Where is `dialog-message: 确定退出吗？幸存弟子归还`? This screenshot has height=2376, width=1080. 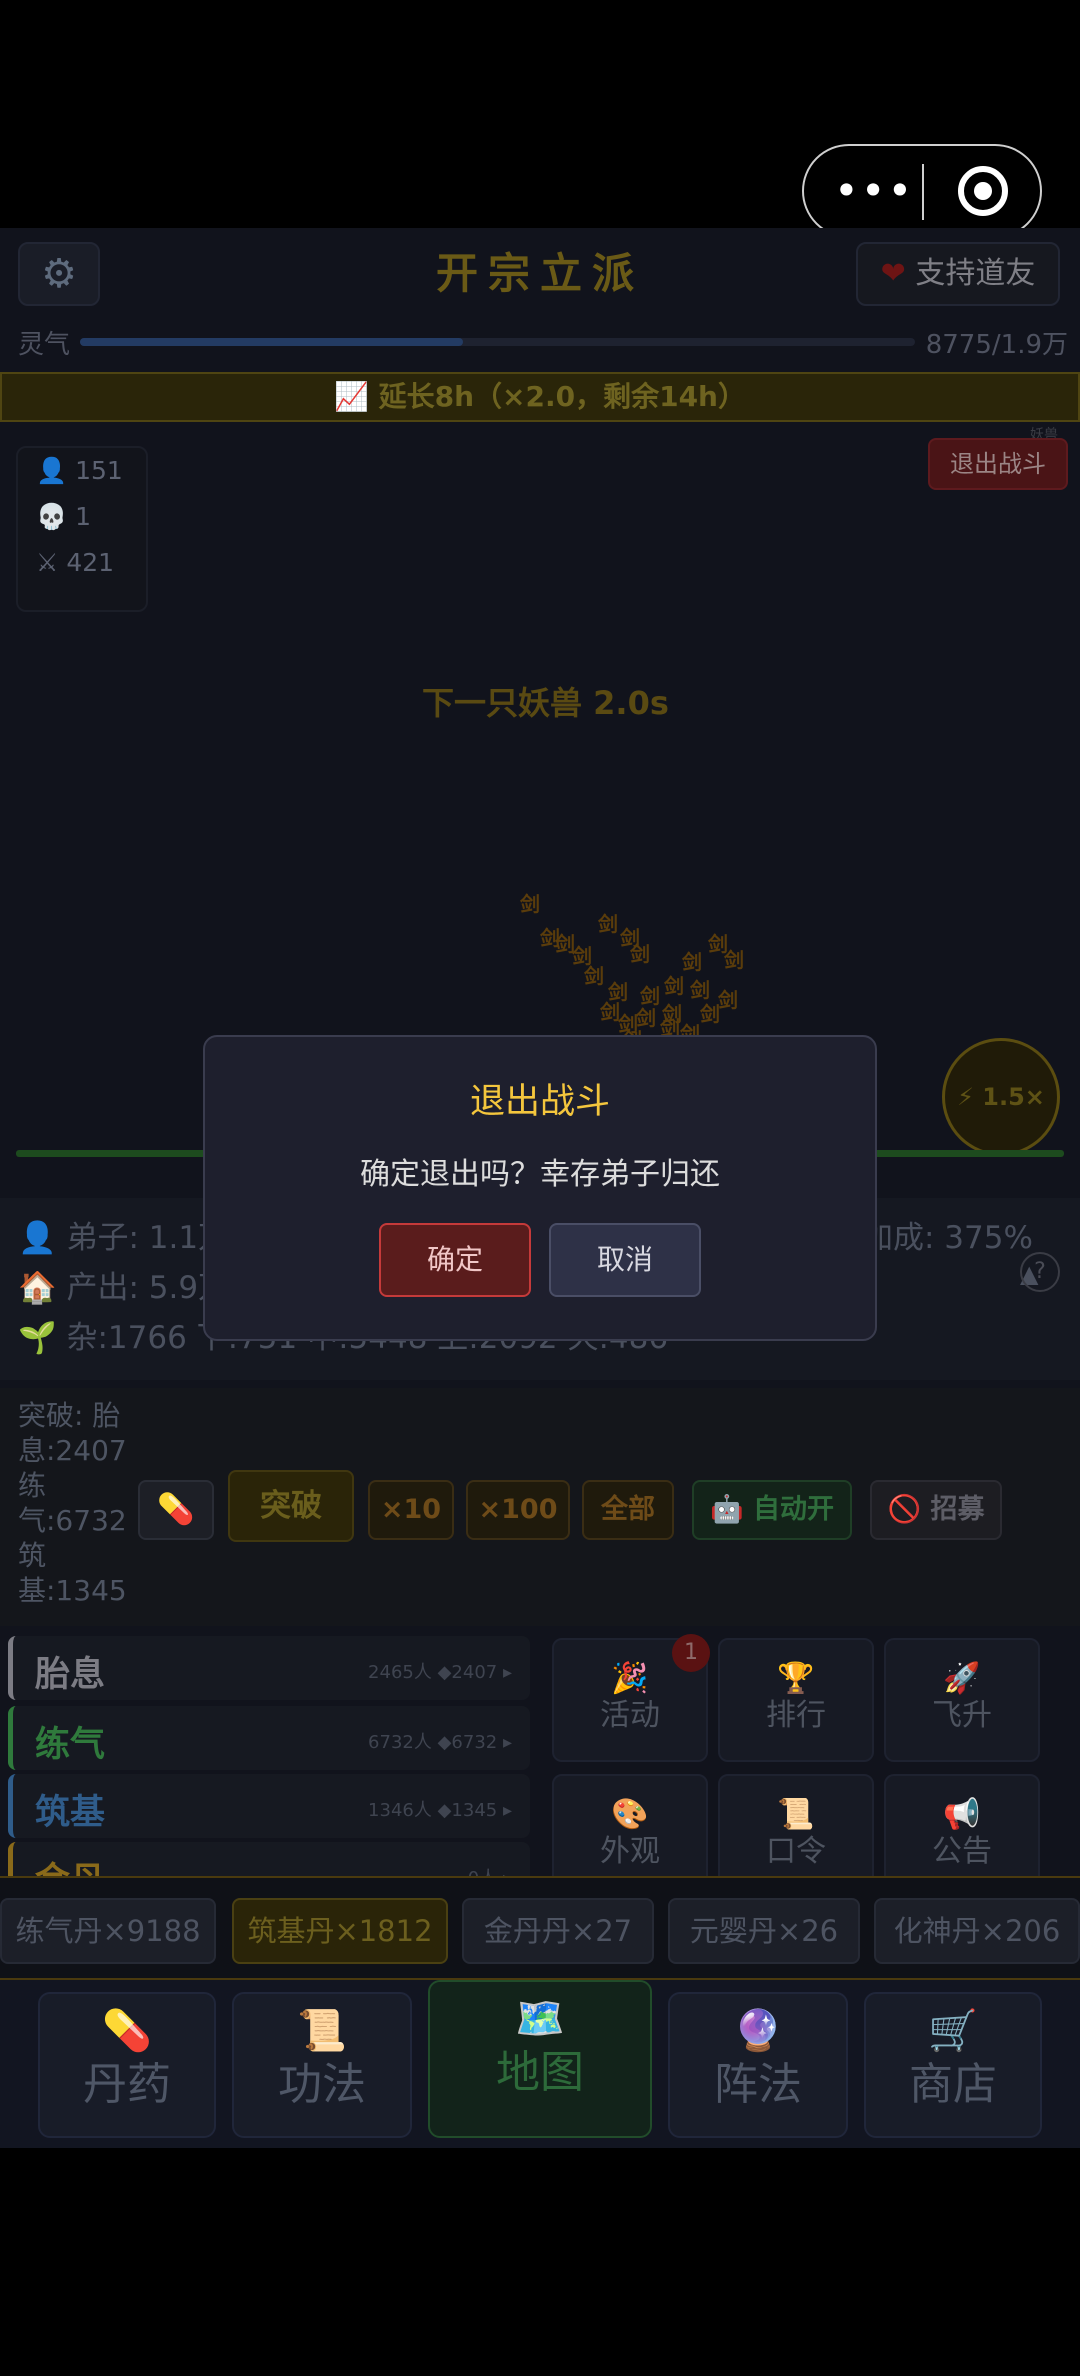
dialog-message: 确定退出吗？幸存弟子归还 is located at coordinates (540, 1174).